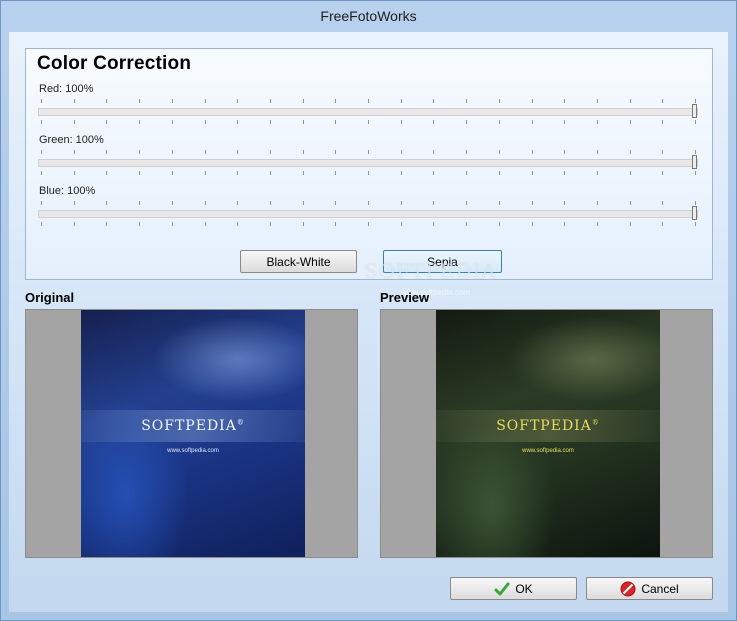 Image resolution: width=737 pixels, height=621 pixels. I want to click on ok-button: OK, so click(513, 588).